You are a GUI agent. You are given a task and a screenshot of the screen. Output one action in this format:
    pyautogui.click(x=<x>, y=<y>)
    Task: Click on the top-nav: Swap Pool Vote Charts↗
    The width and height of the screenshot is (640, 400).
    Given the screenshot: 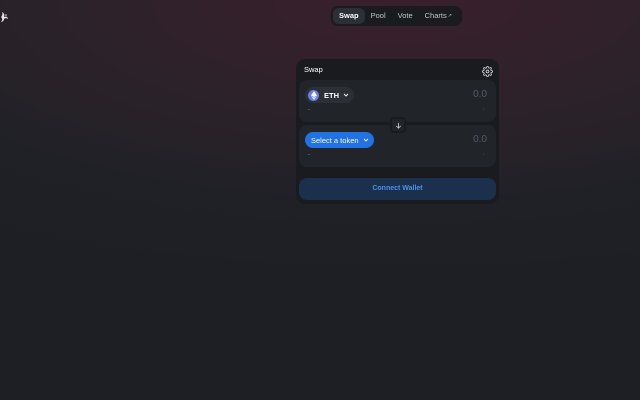 What is the action you would take?
    pyautogui.click(x=396, y=16)
    